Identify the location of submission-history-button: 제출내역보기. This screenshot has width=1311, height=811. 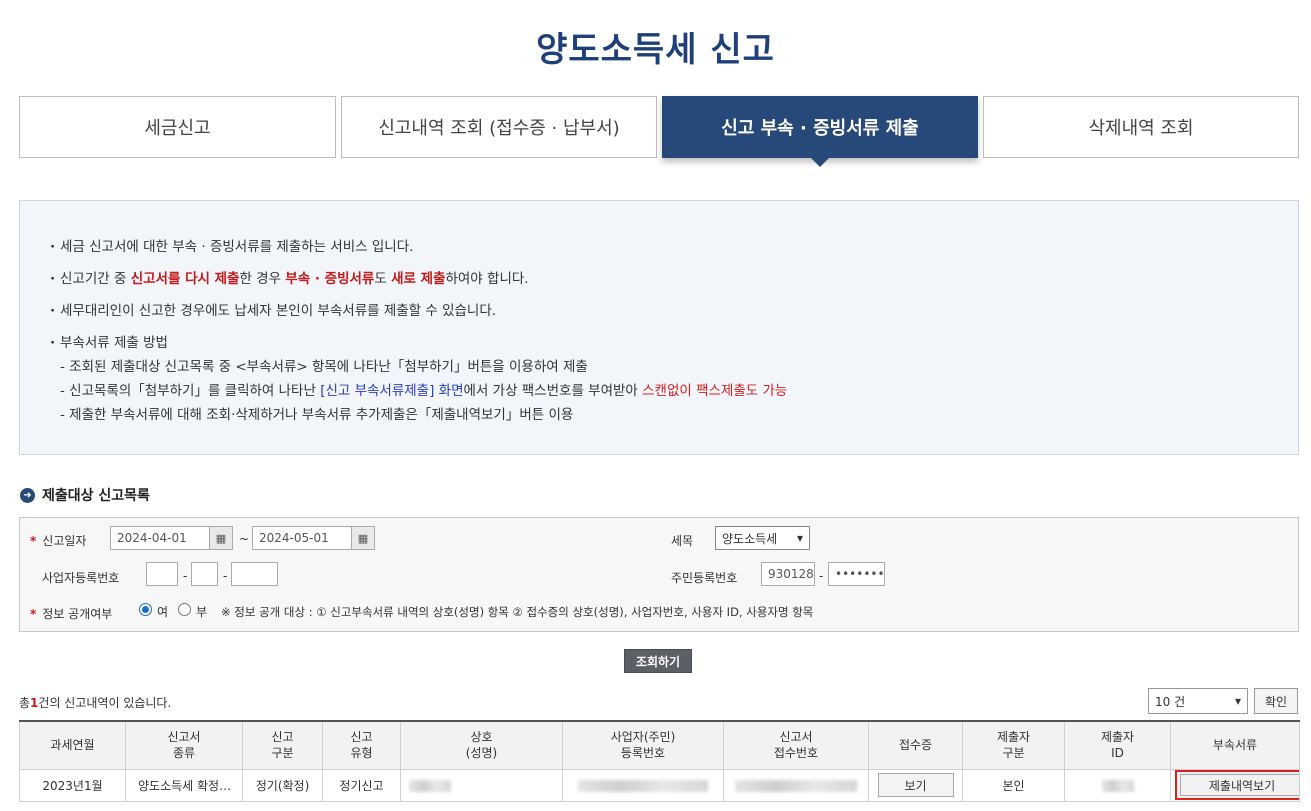
(1237, 785).